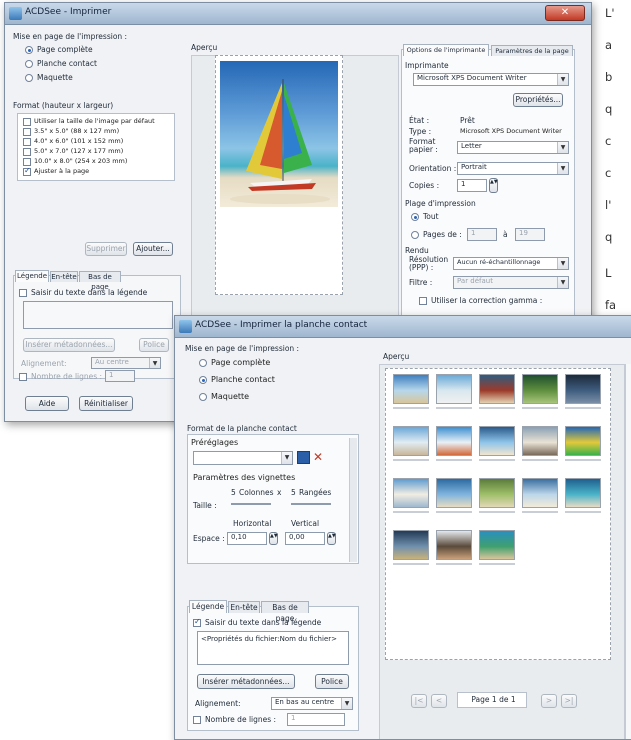 The width and height of the screenshot is (631, 740). What do you see at coordinates (243, 458) in the screenshot?
I see `preglages-dropdown: ▼` at bounding box center [243, 458].